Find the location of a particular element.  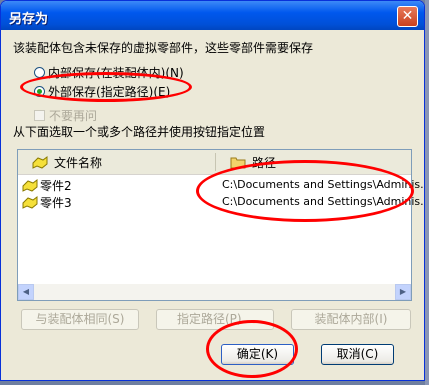

header-filename: 文件名称 is located at coordinates (67, 162).